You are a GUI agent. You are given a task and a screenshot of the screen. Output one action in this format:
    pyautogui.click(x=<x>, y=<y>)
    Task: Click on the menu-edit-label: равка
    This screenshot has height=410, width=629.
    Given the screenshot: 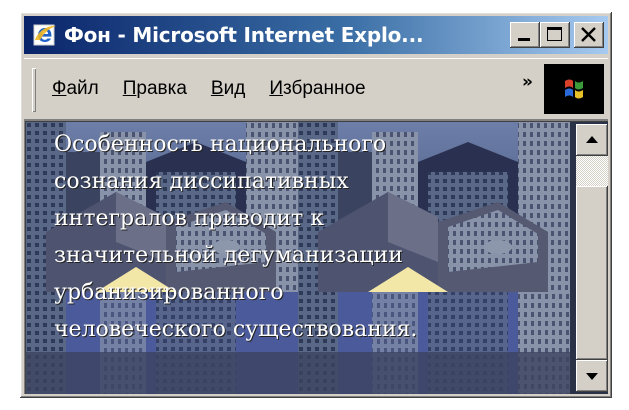 What is the action you would take?
    pyautogui.click(x=161, y=88)
    